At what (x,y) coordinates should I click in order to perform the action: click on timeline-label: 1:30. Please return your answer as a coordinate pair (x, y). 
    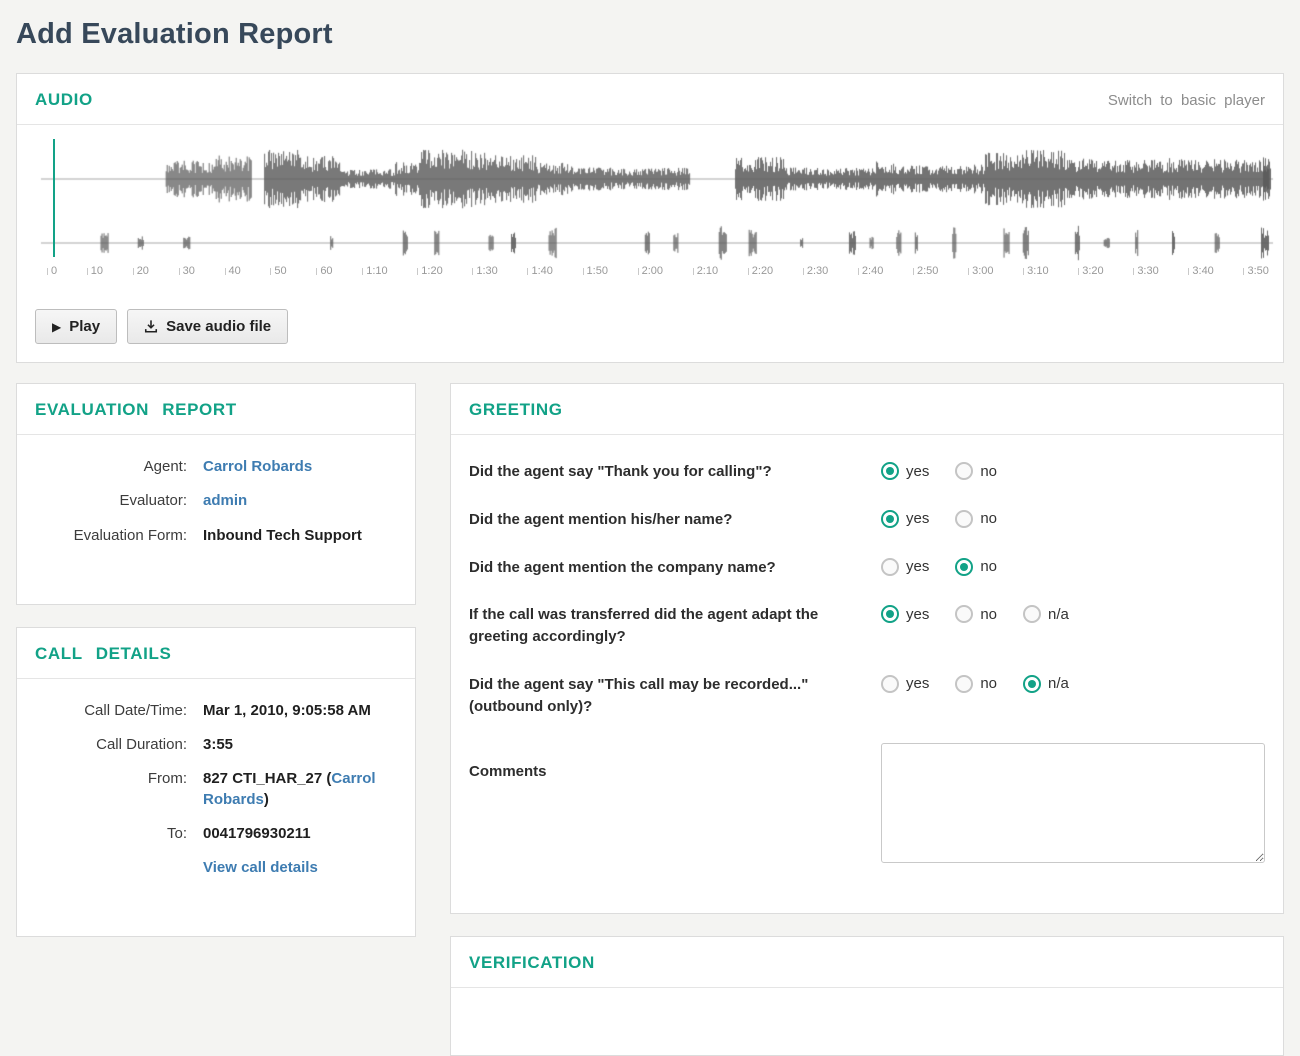
    Looking at the image, I should click on (485, 271).